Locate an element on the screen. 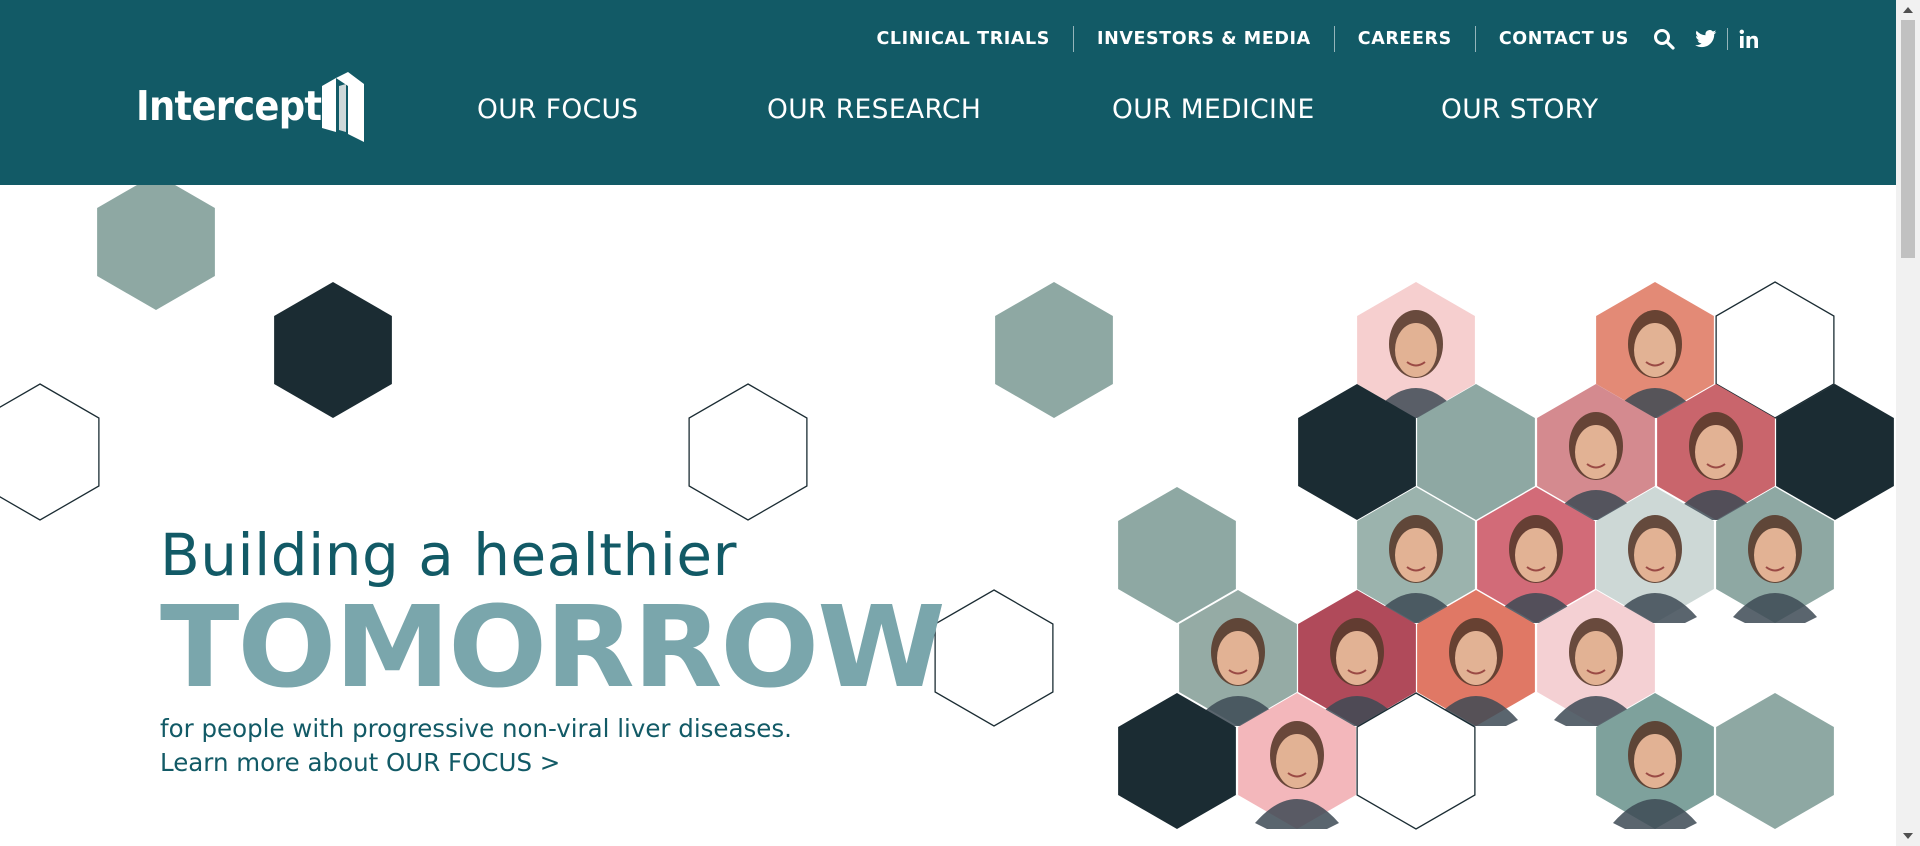 This screenshot has width=1920, height=846. scroll-down-arrow-icon is located at coordinates (1908, 836).